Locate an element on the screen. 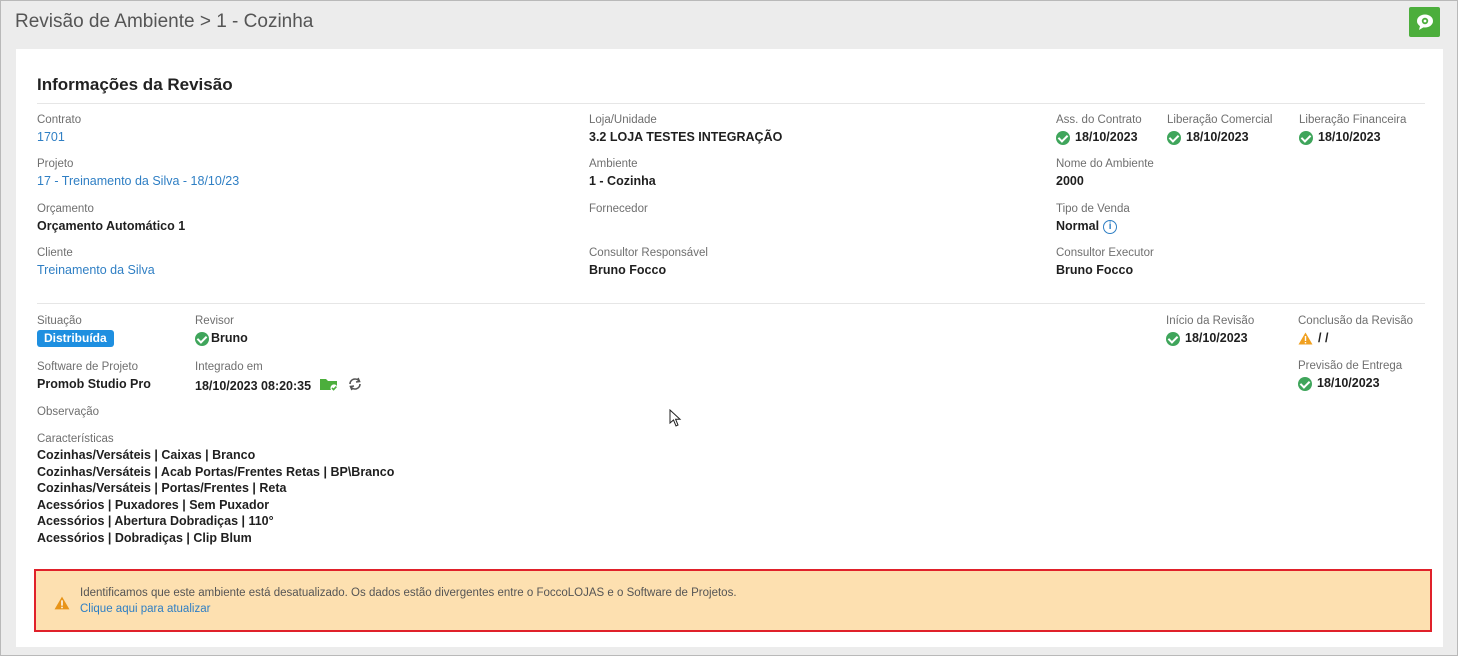 The image size is (1458, 656). field-label: Tipo de Venda is located at coordinates (1093, 209).